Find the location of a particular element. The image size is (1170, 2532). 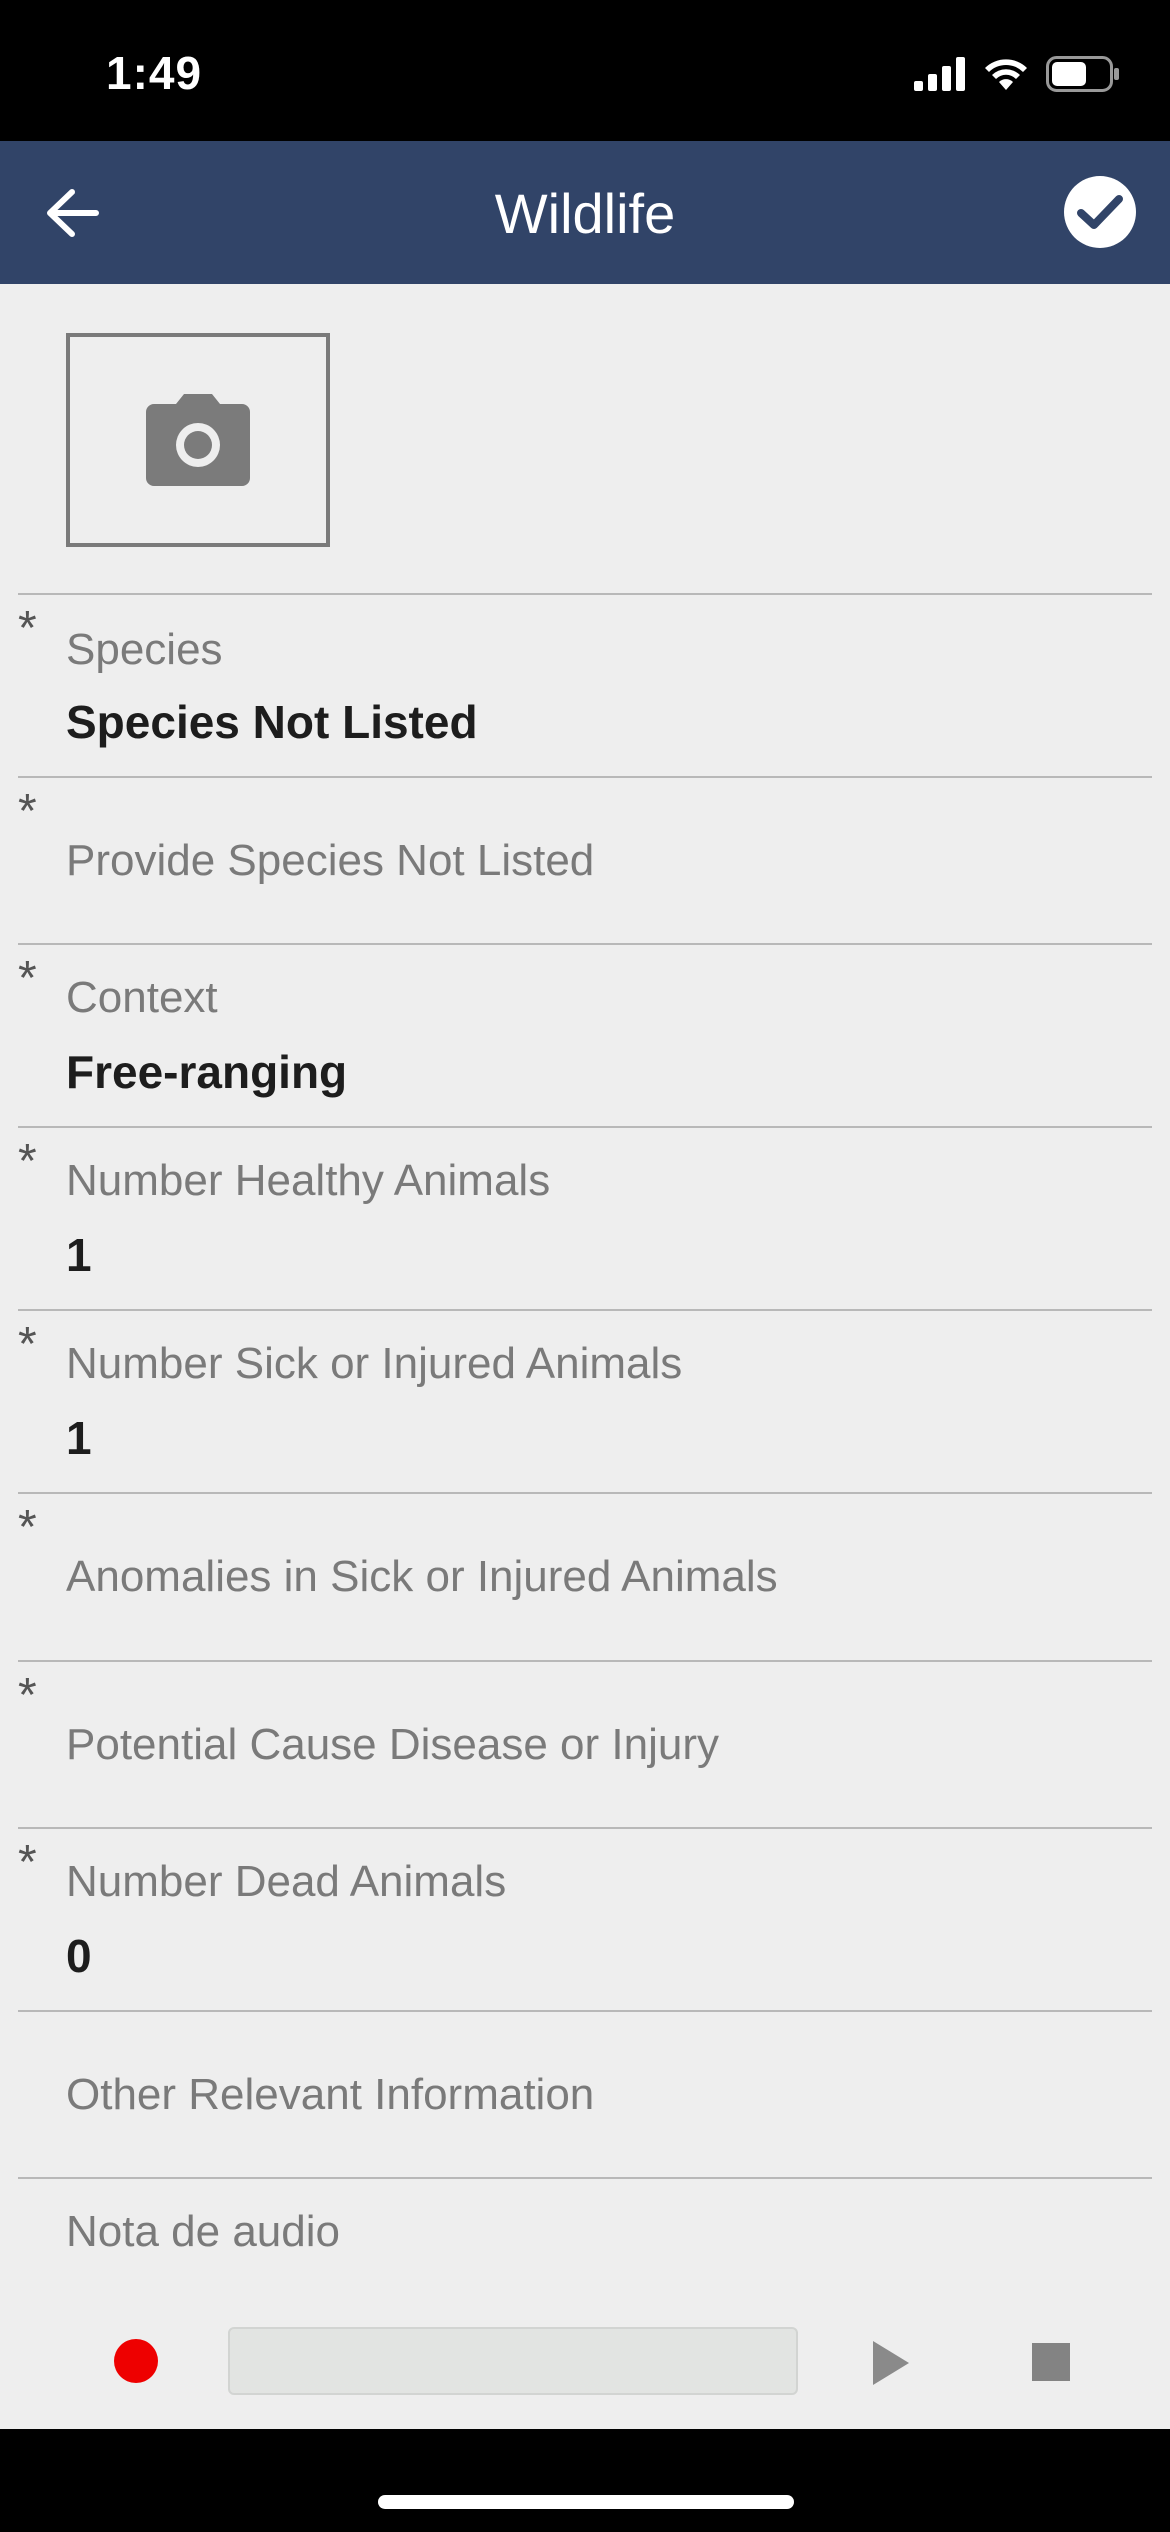

field-potential-cause: * Potential Cause Disease or Injury is located at coordinates (585, 1743).